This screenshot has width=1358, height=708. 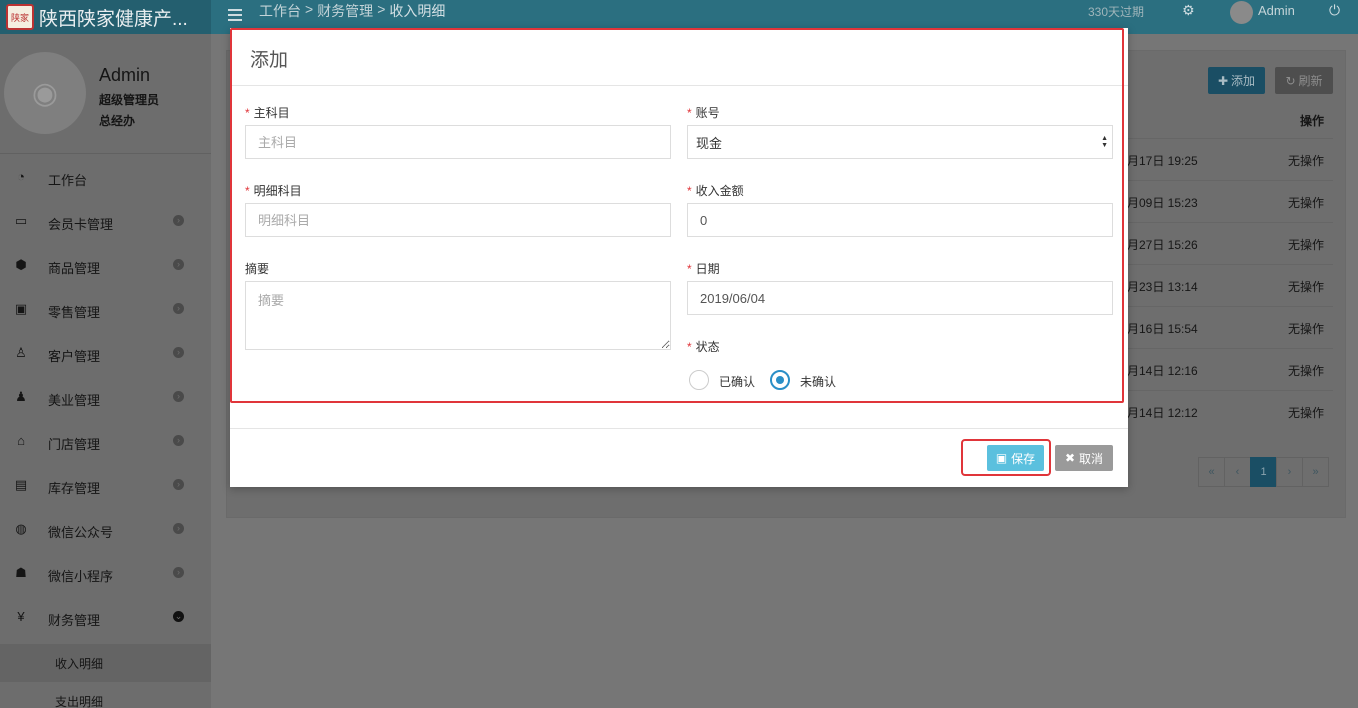 I want to click on sidebar-item-stores: ⌂ 门店管理 ›, so click(x=105, y=441).